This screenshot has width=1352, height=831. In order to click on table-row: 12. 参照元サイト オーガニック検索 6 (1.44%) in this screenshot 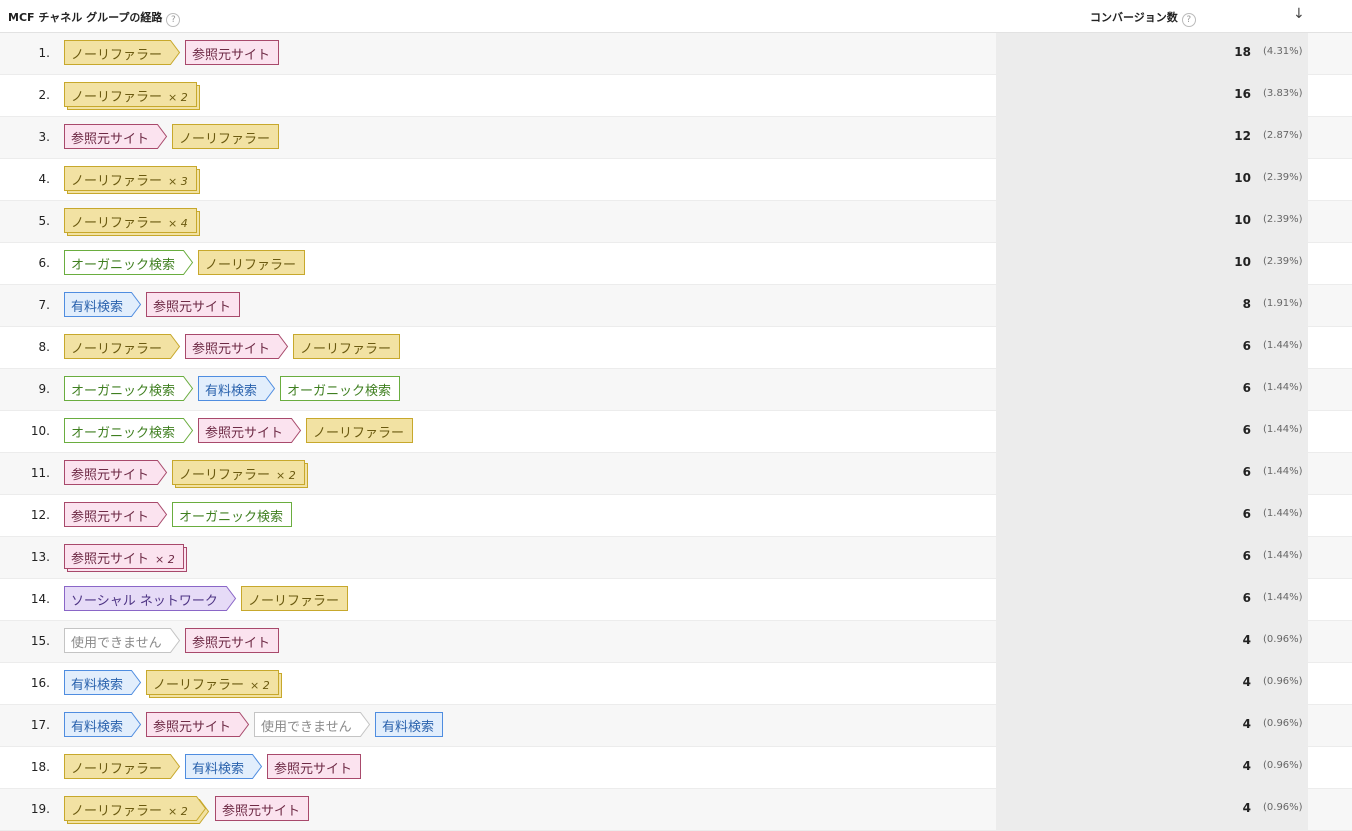, I will do `click(676, 516)`.